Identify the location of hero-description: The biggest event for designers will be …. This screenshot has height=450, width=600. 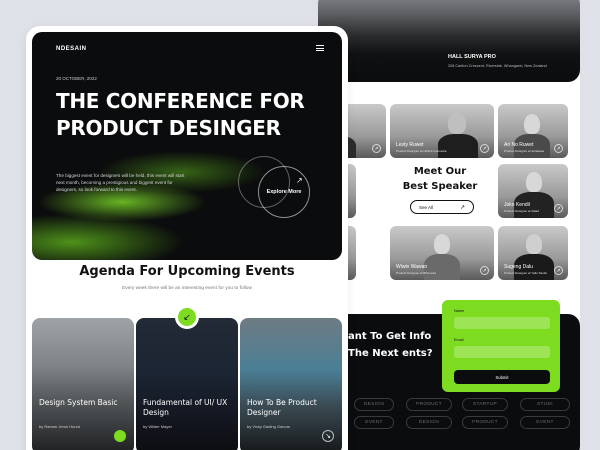
(120, 182).